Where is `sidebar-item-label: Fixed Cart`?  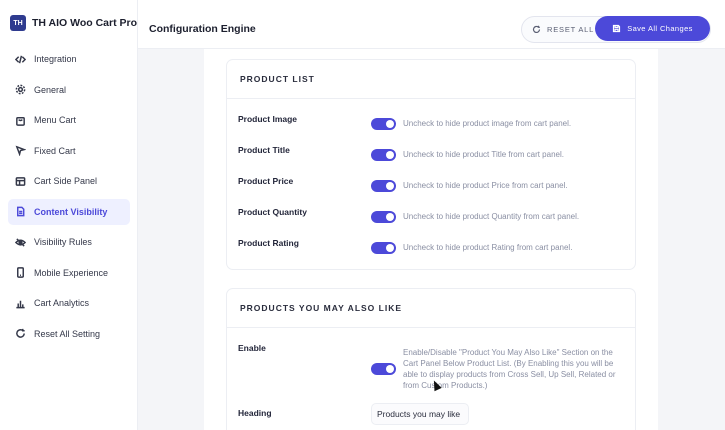
sidebar-item-label: Fixed Cart is located at coordinates (55, 150).